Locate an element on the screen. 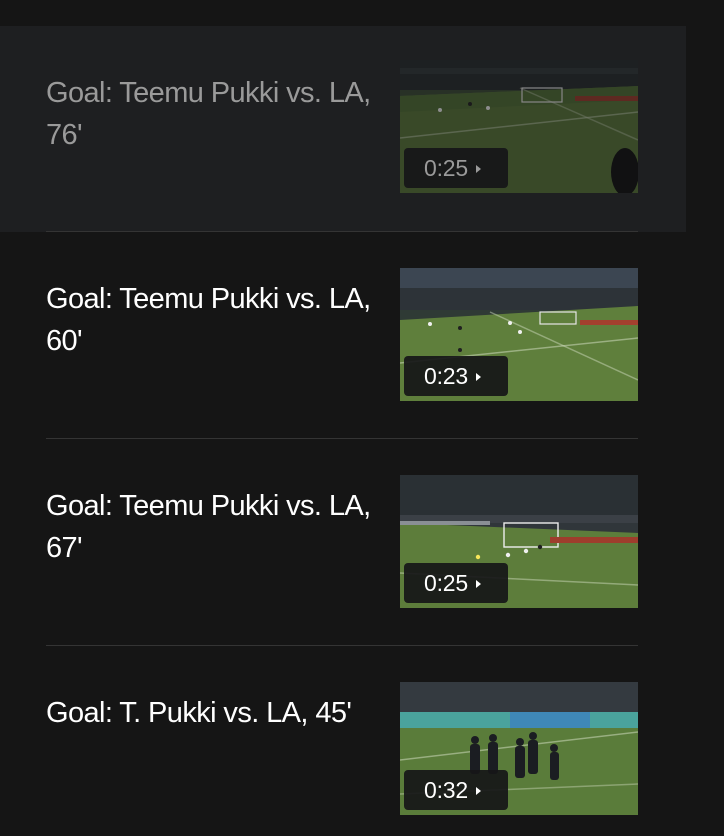 The image size is (724, 836). duration-badge: 0:32 is located at coordinates (456, 790).